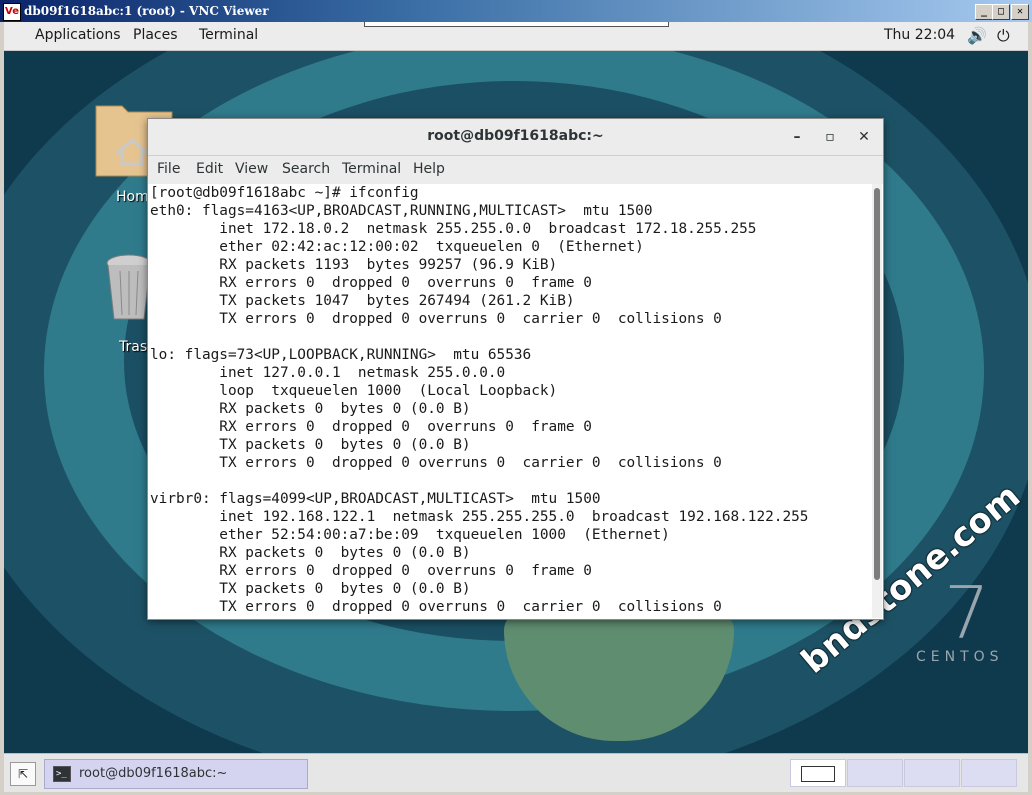 The image size is (1032, 795). Describe the element at coordinates (354, 265) in the screenshot. I see `terminal-line: RX packets 1193 bytes 99257 (96.9 KiB)` at that location.